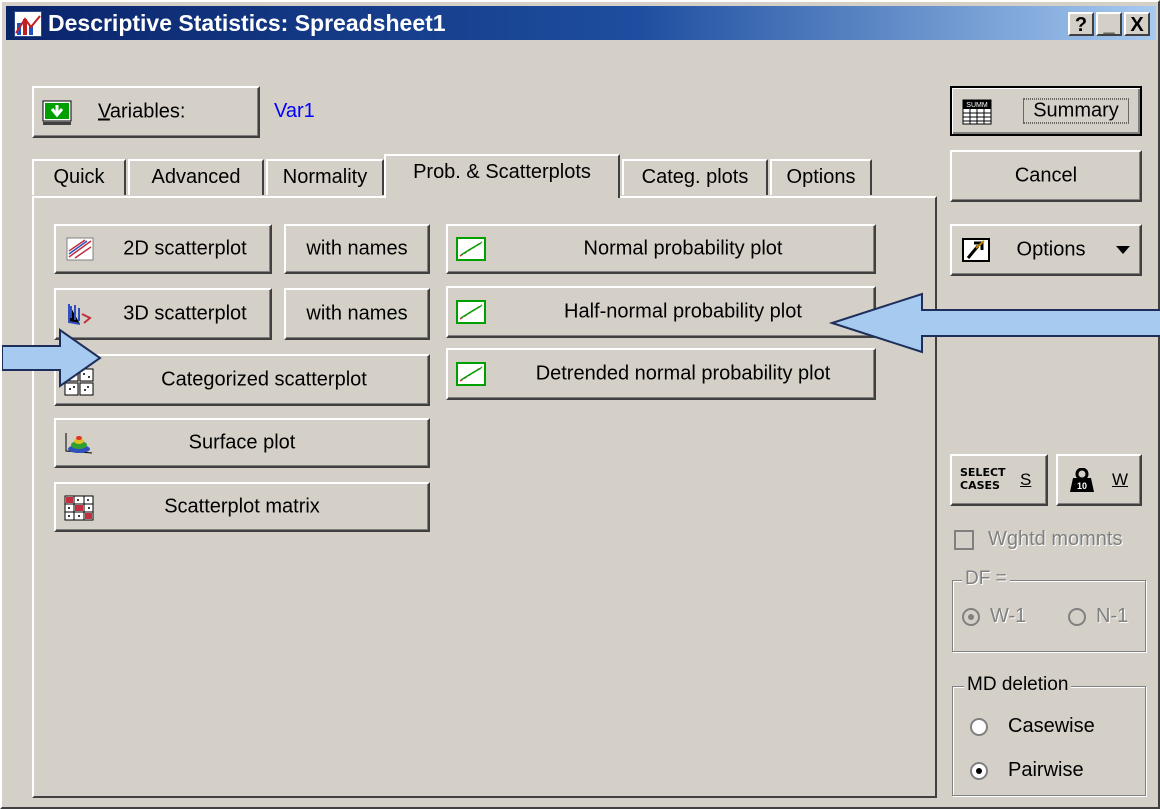  I want to click on scatterplot-matrix-button: Scatterplot matrix, so click(242, 507).